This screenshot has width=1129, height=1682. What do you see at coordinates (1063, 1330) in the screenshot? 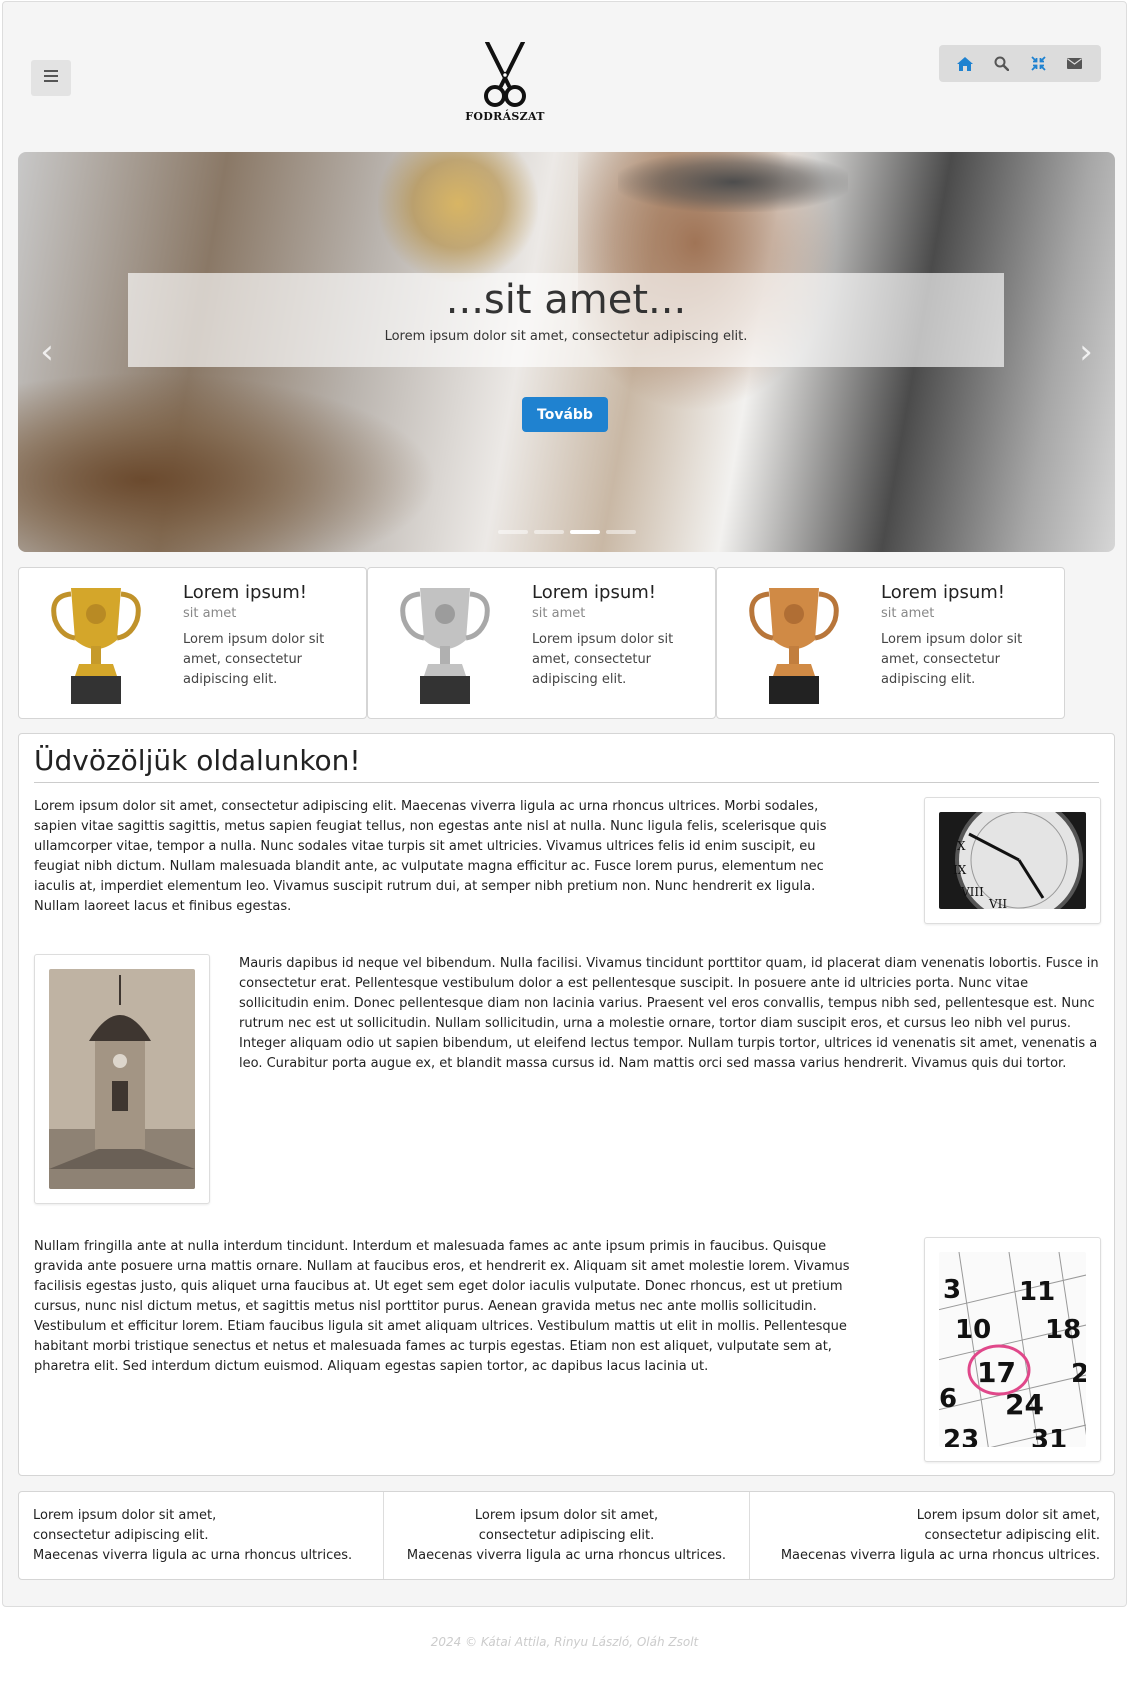
I see `calendar-number: 18` at bounding box center [1063, 1330].